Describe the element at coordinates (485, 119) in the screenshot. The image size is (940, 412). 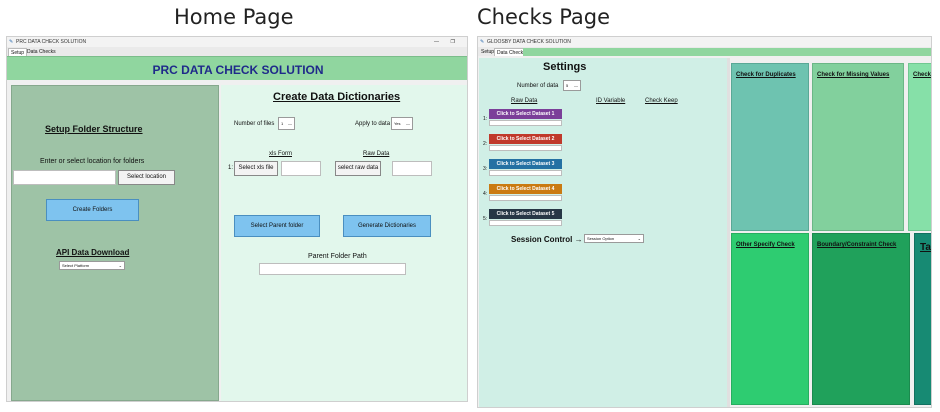
I see `dataset-1-num: 1:` at that location.